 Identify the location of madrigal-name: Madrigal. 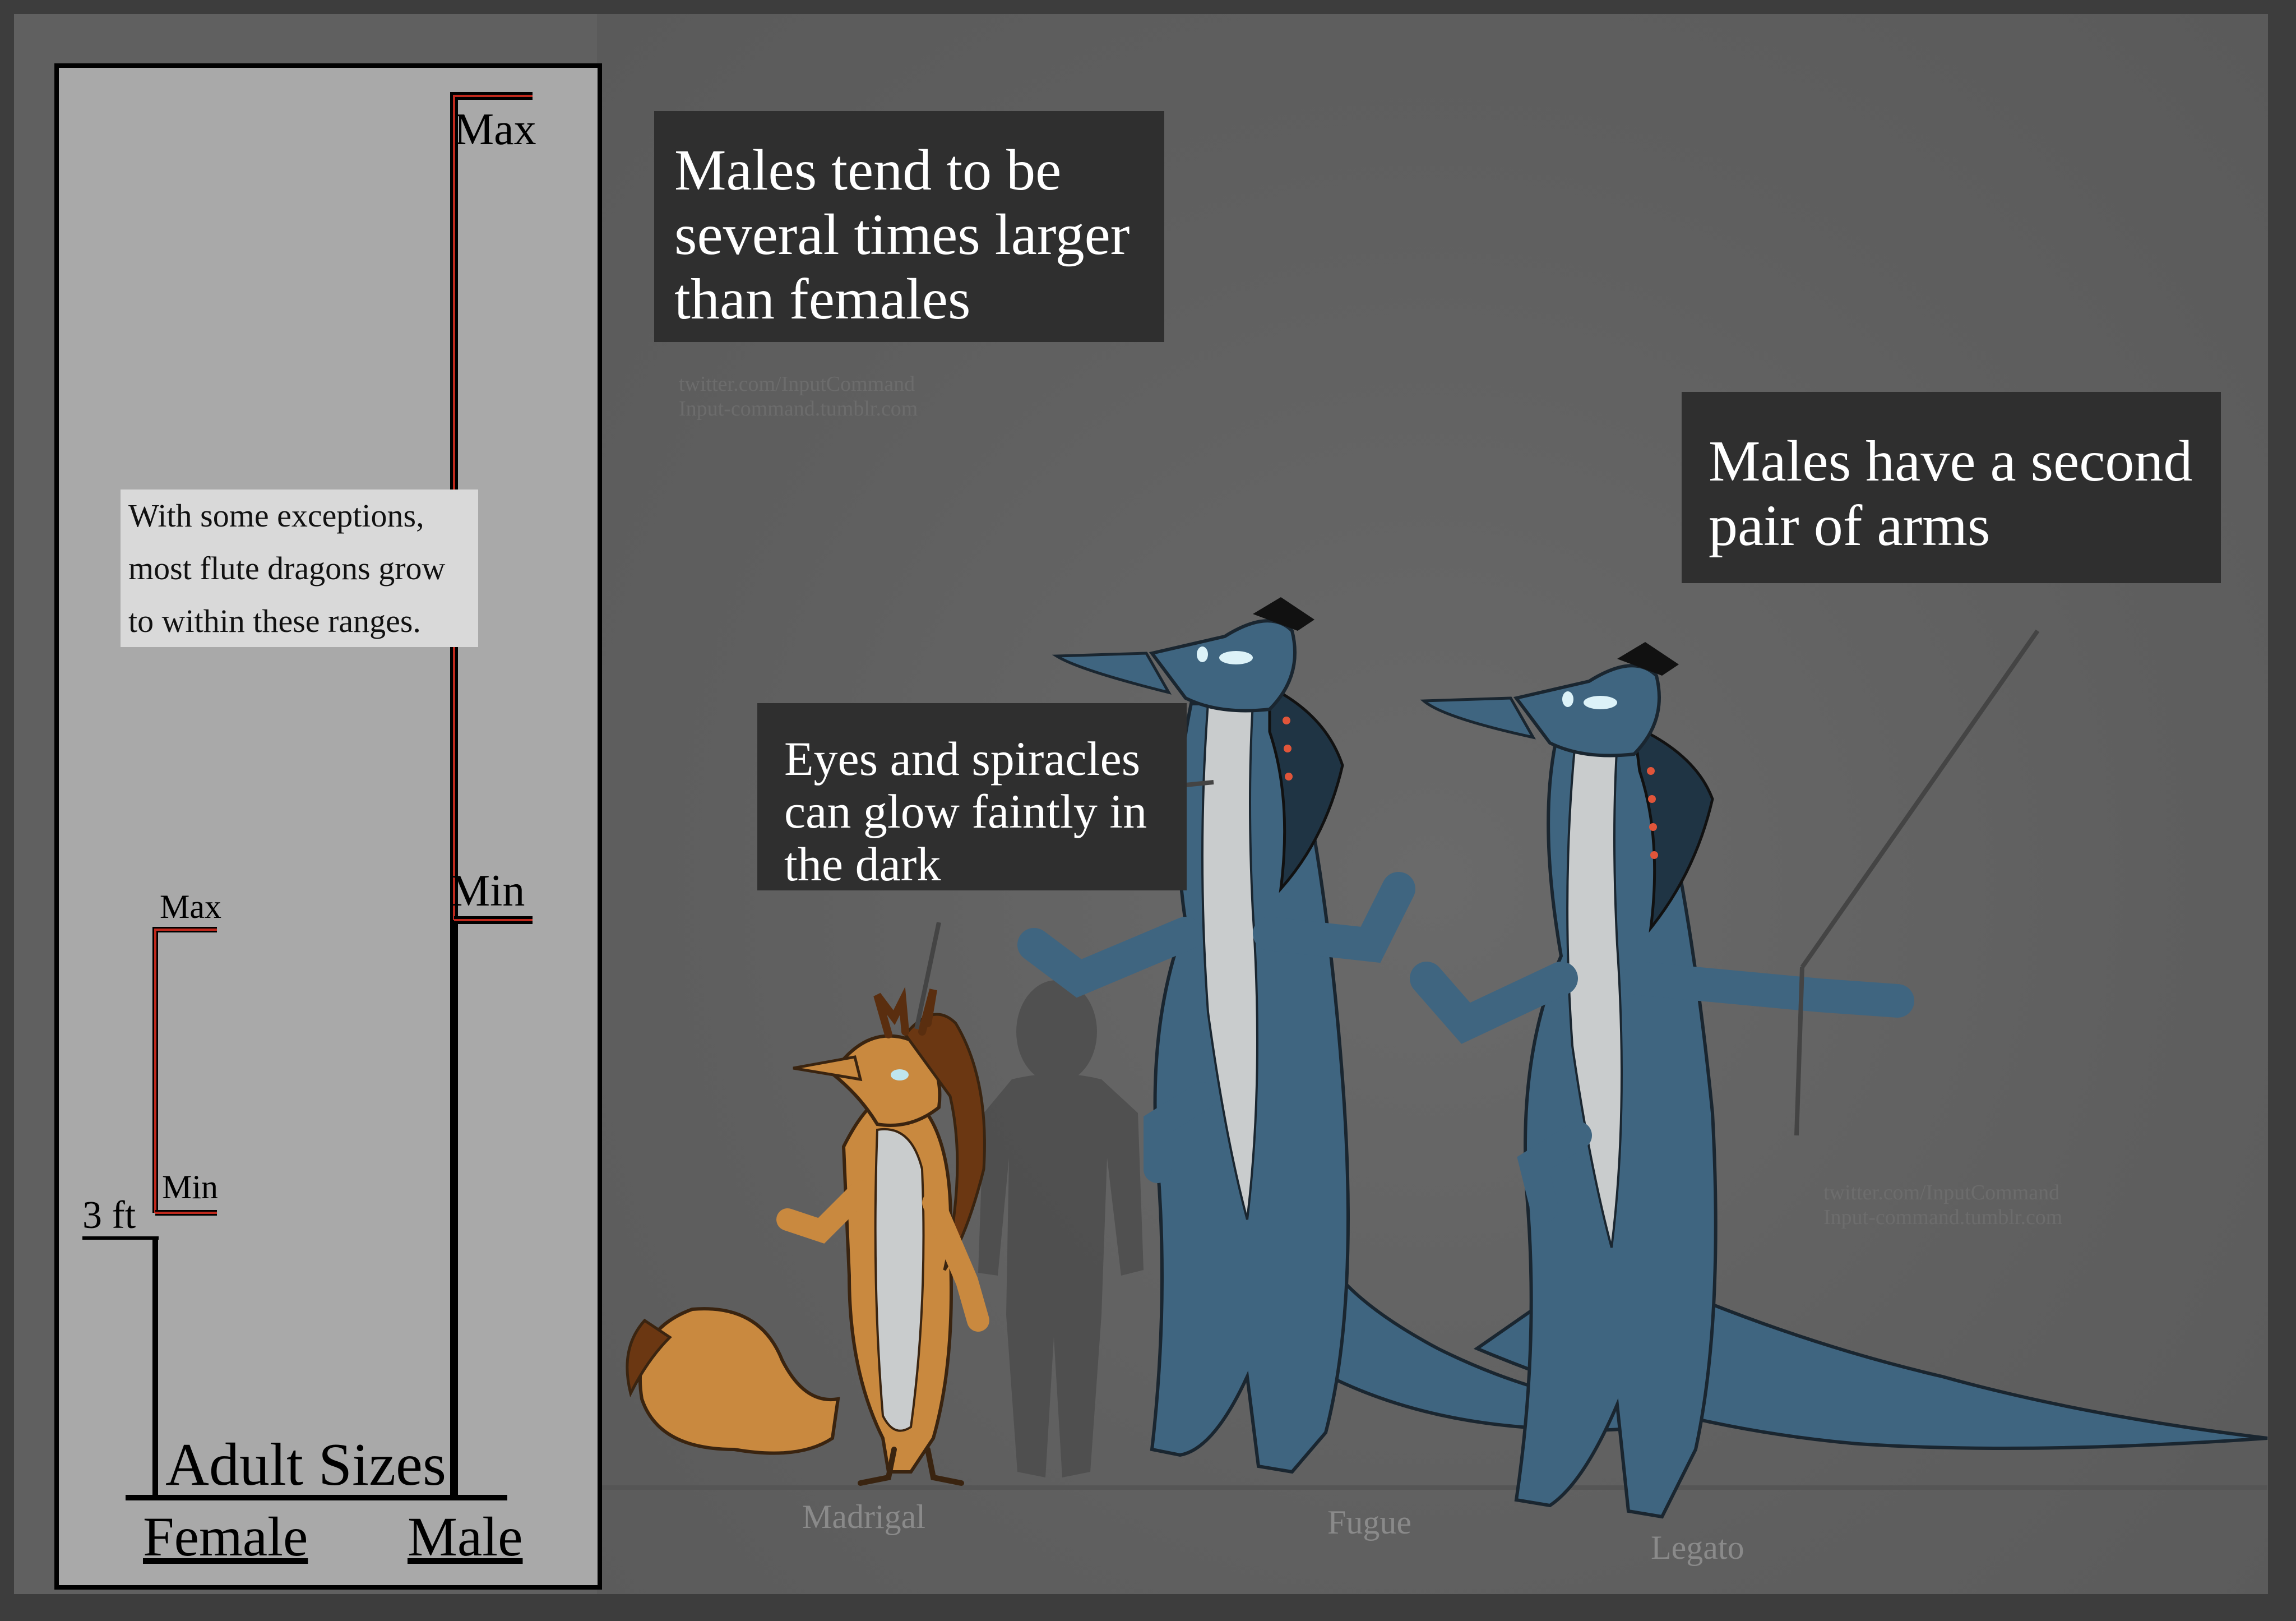
(863, 1517).